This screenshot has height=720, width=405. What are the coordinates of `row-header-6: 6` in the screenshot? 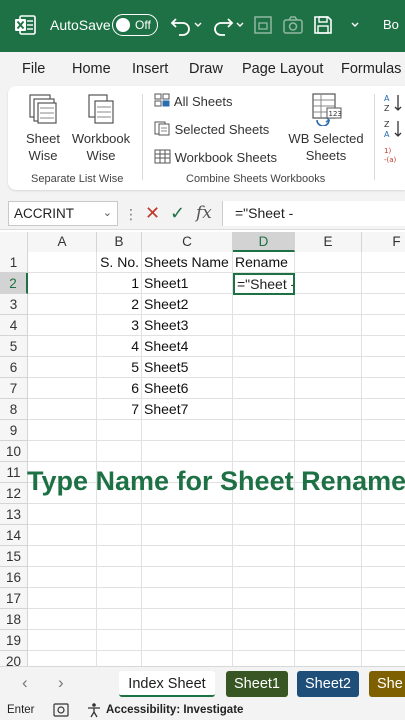 It's located at (14, 367).